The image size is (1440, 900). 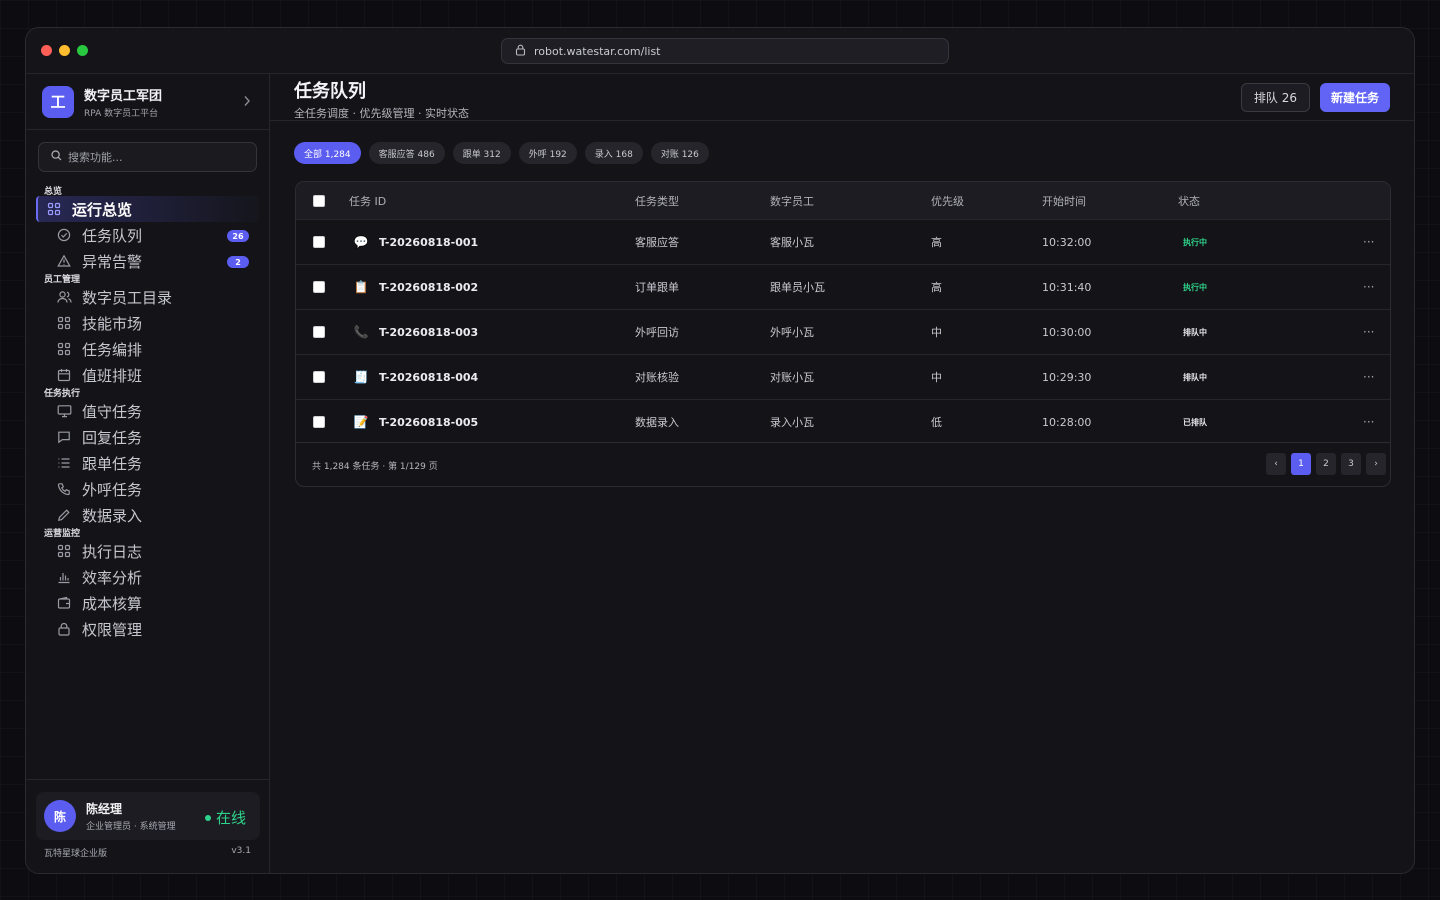 I want to click on page-button: 2, so click(x=1326, y=464).